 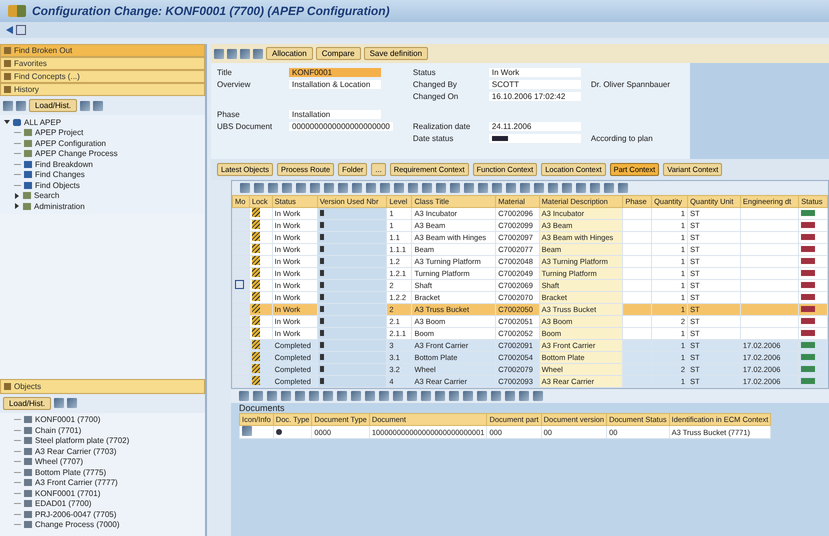 I want to click on field-note: According to plan, so click(x=621, y=138).